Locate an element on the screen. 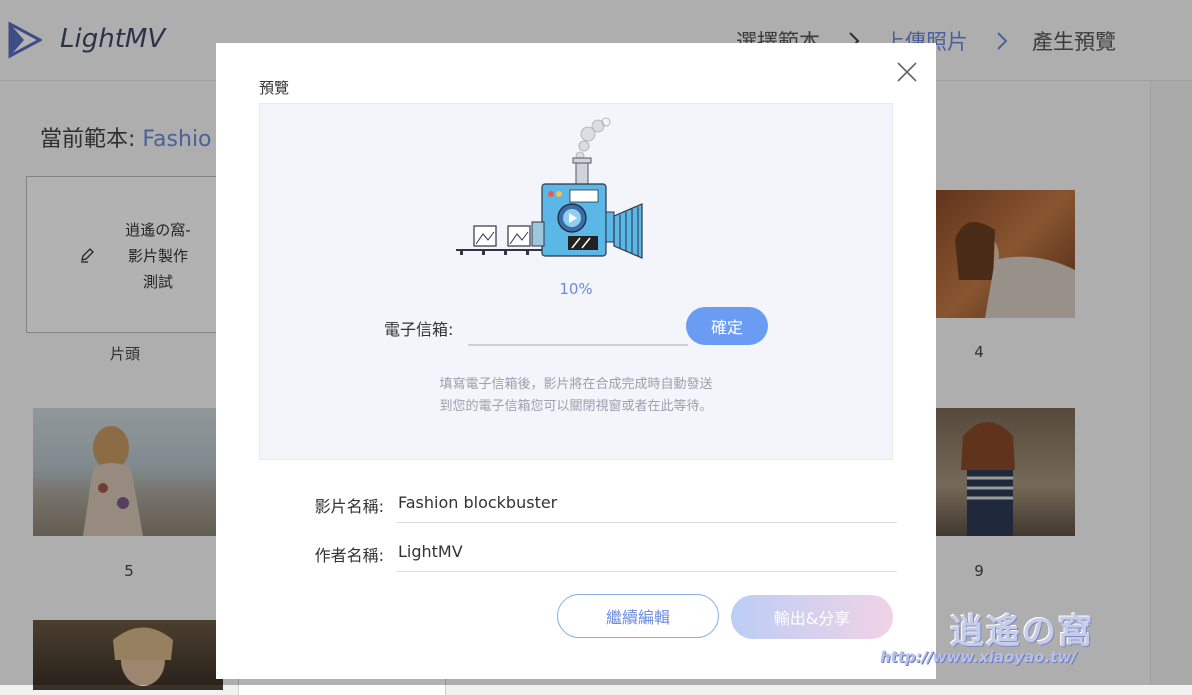 The width and height of the screenshot is (1192, 695). email-hint-line: 填寫電子信箱後，影片將在合成完成時自動發送 is located at coordinates (576, 384).